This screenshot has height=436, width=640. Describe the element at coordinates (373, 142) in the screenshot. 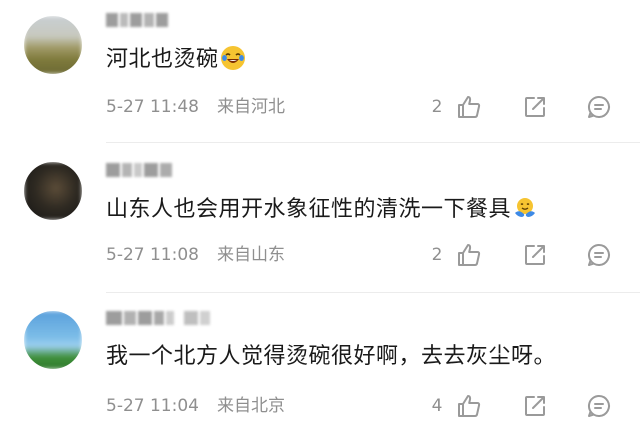

I see `divider` at that location.